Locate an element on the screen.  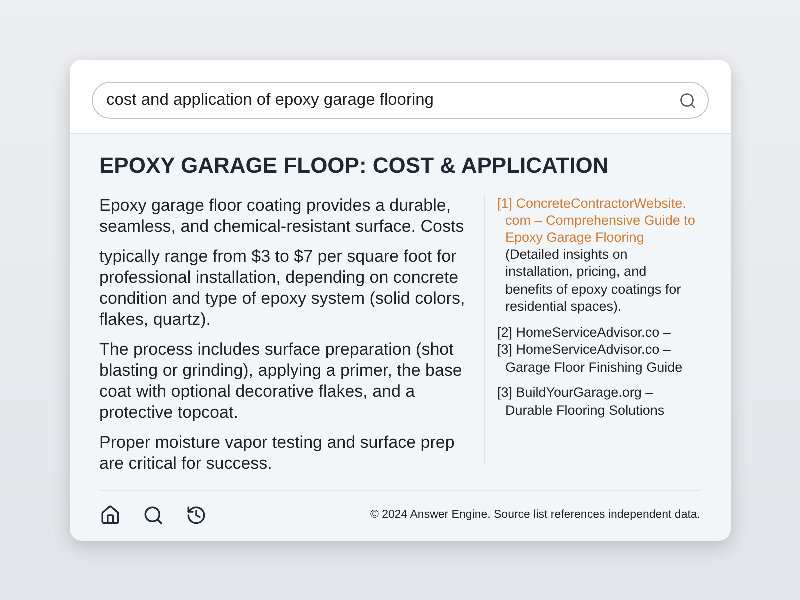
search-button is located at coordinates (153, 515).